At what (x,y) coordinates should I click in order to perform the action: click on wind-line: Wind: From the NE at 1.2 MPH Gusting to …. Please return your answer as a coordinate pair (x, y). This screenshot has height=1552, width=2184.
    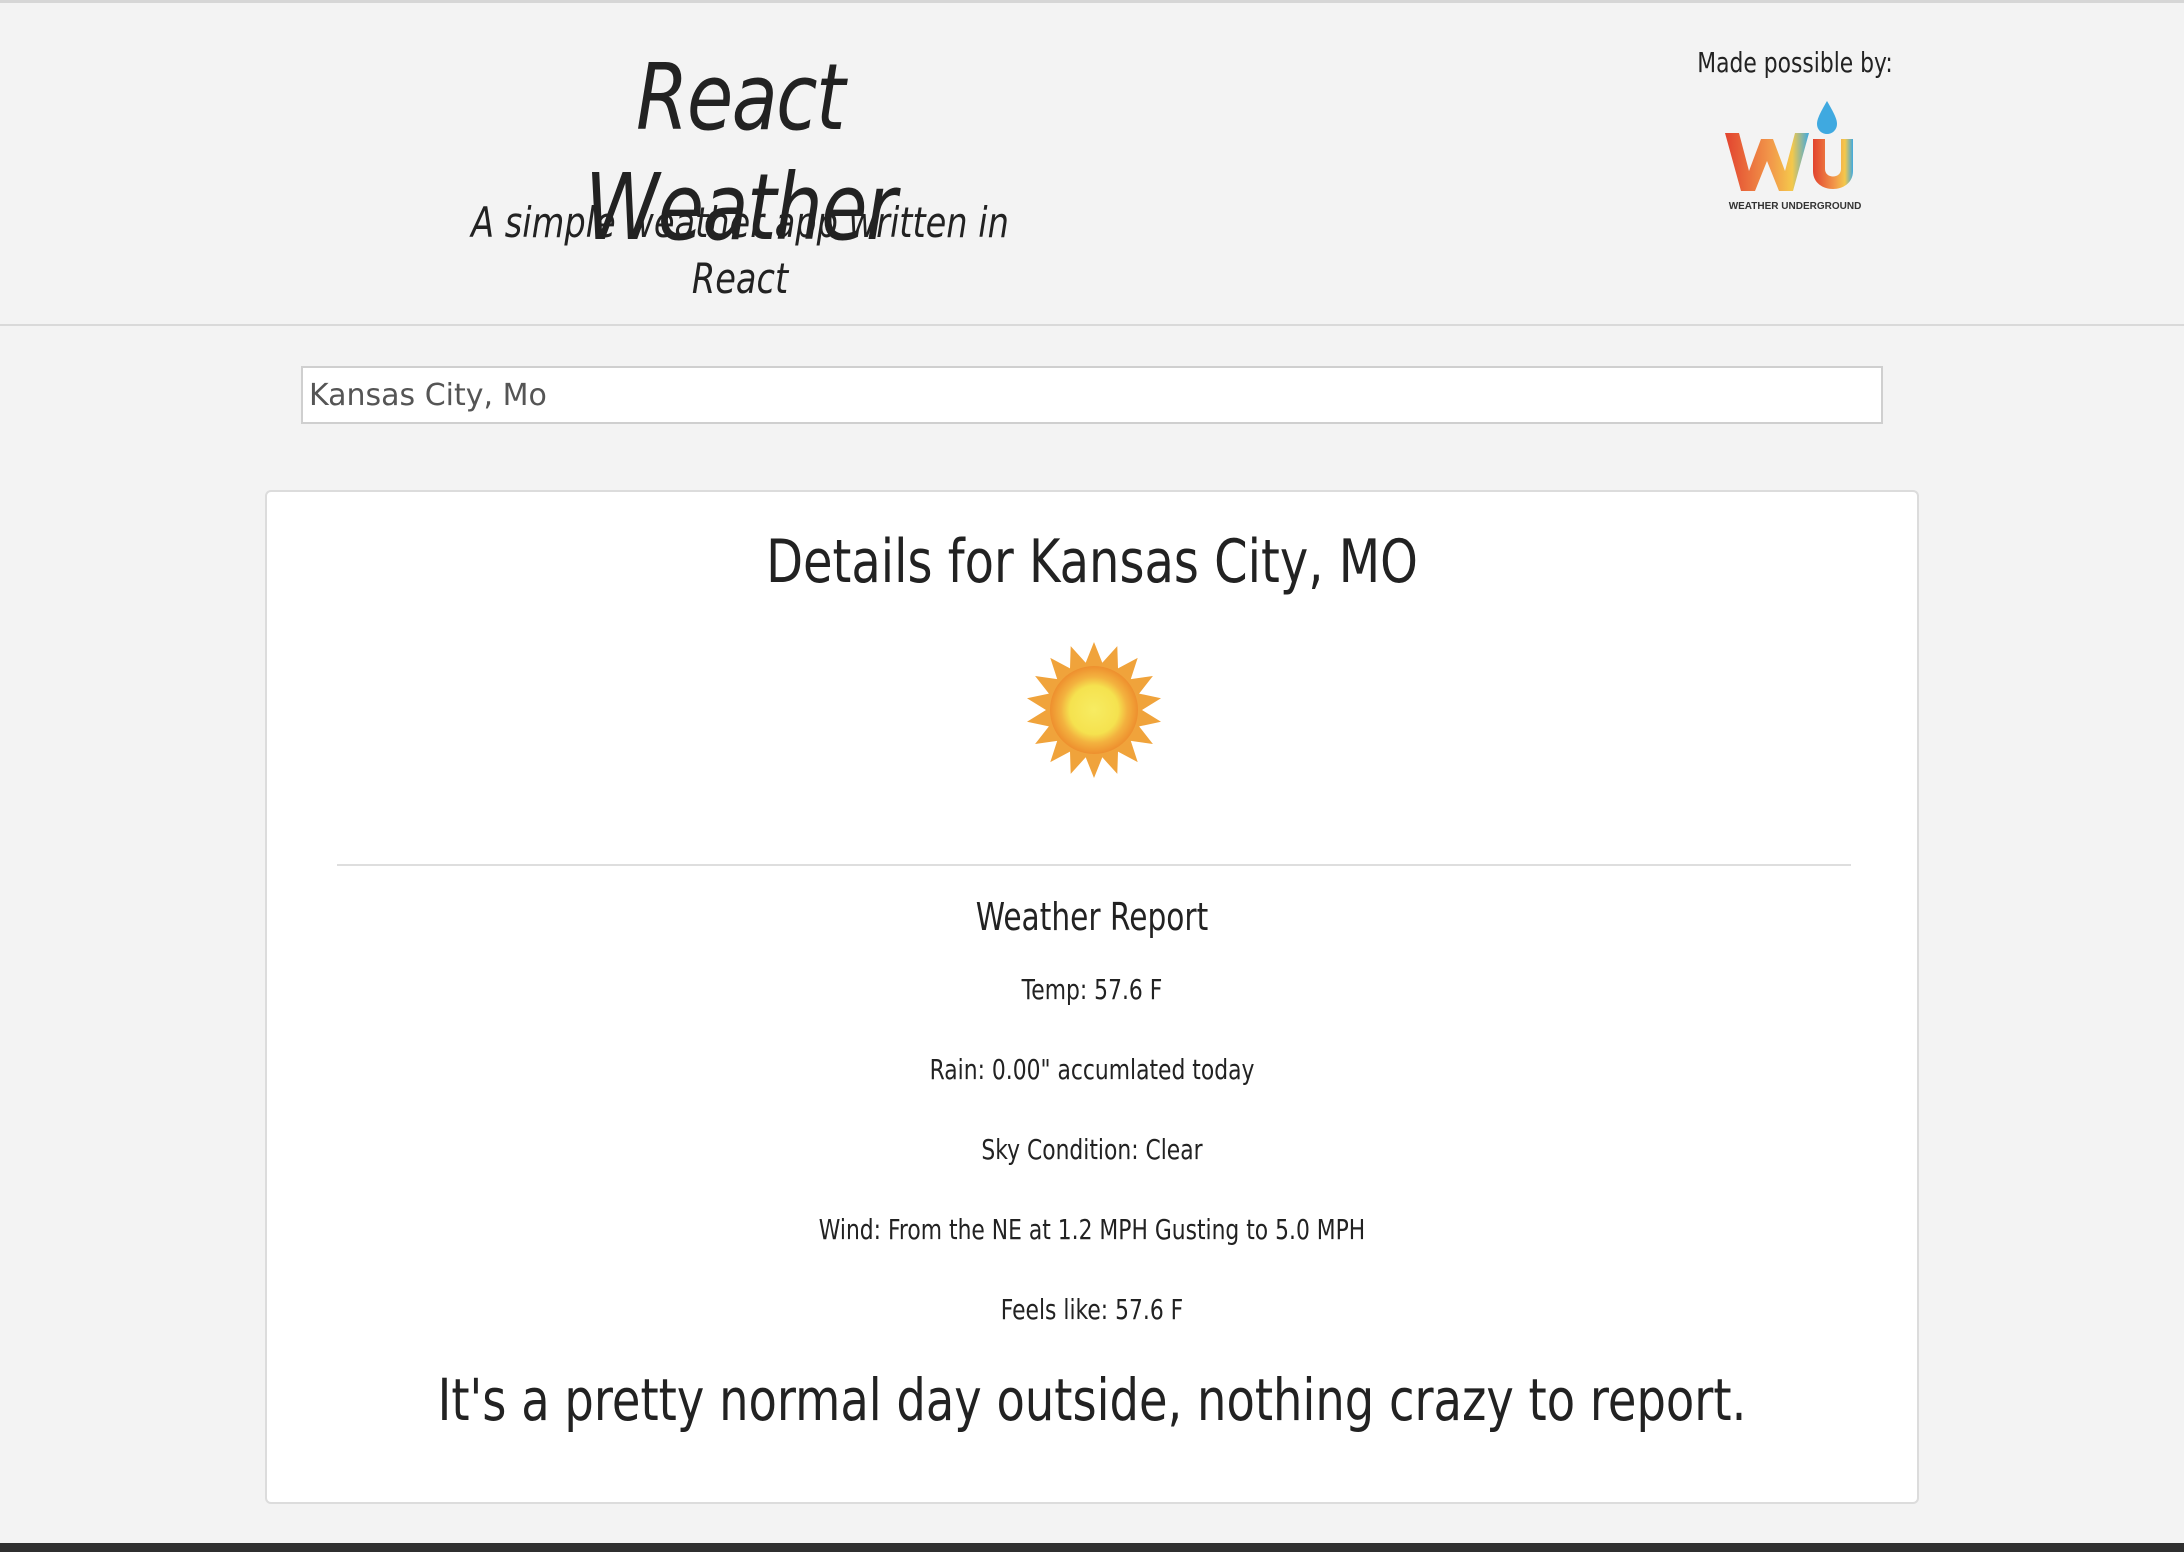
    Looking at the image, I should click on (1092, 1229).